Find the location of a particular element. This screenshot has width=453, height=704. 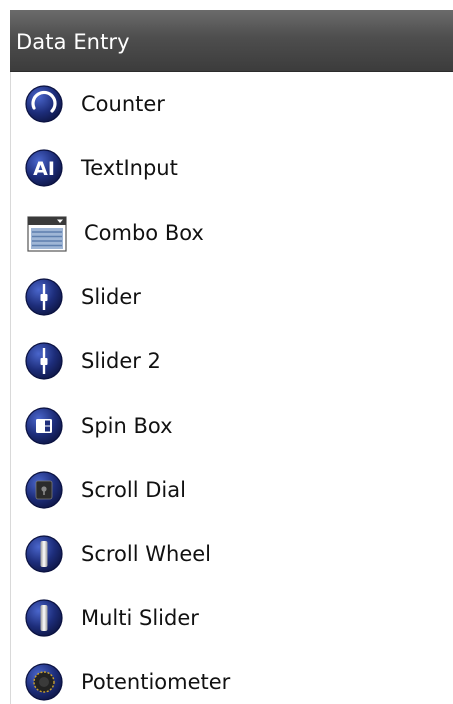

list-item-multi-slider: Multi Slider is located at coordinates (232, 618).